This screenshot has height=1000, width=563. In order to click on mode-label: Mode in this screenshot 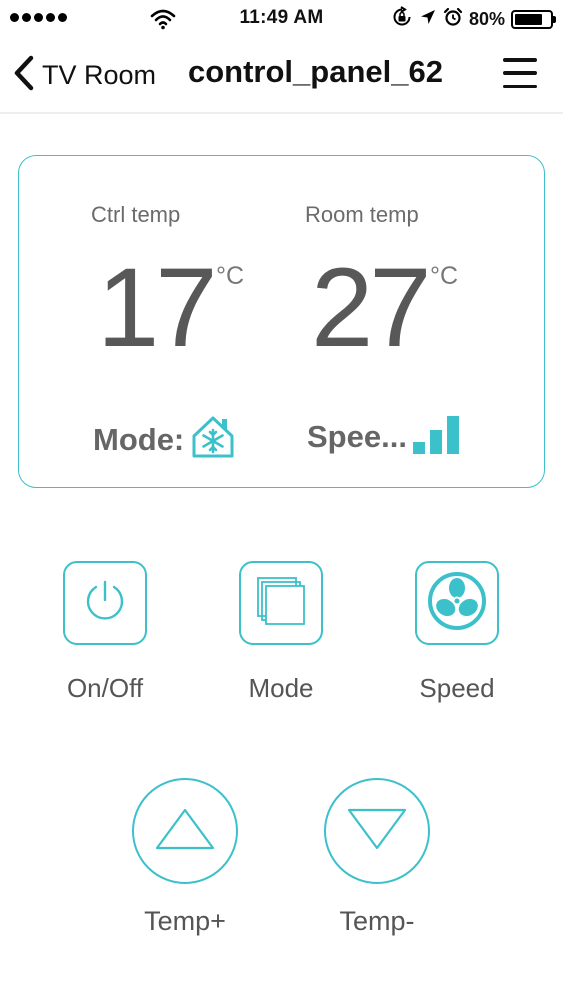, I will do `click(281, 688)`.